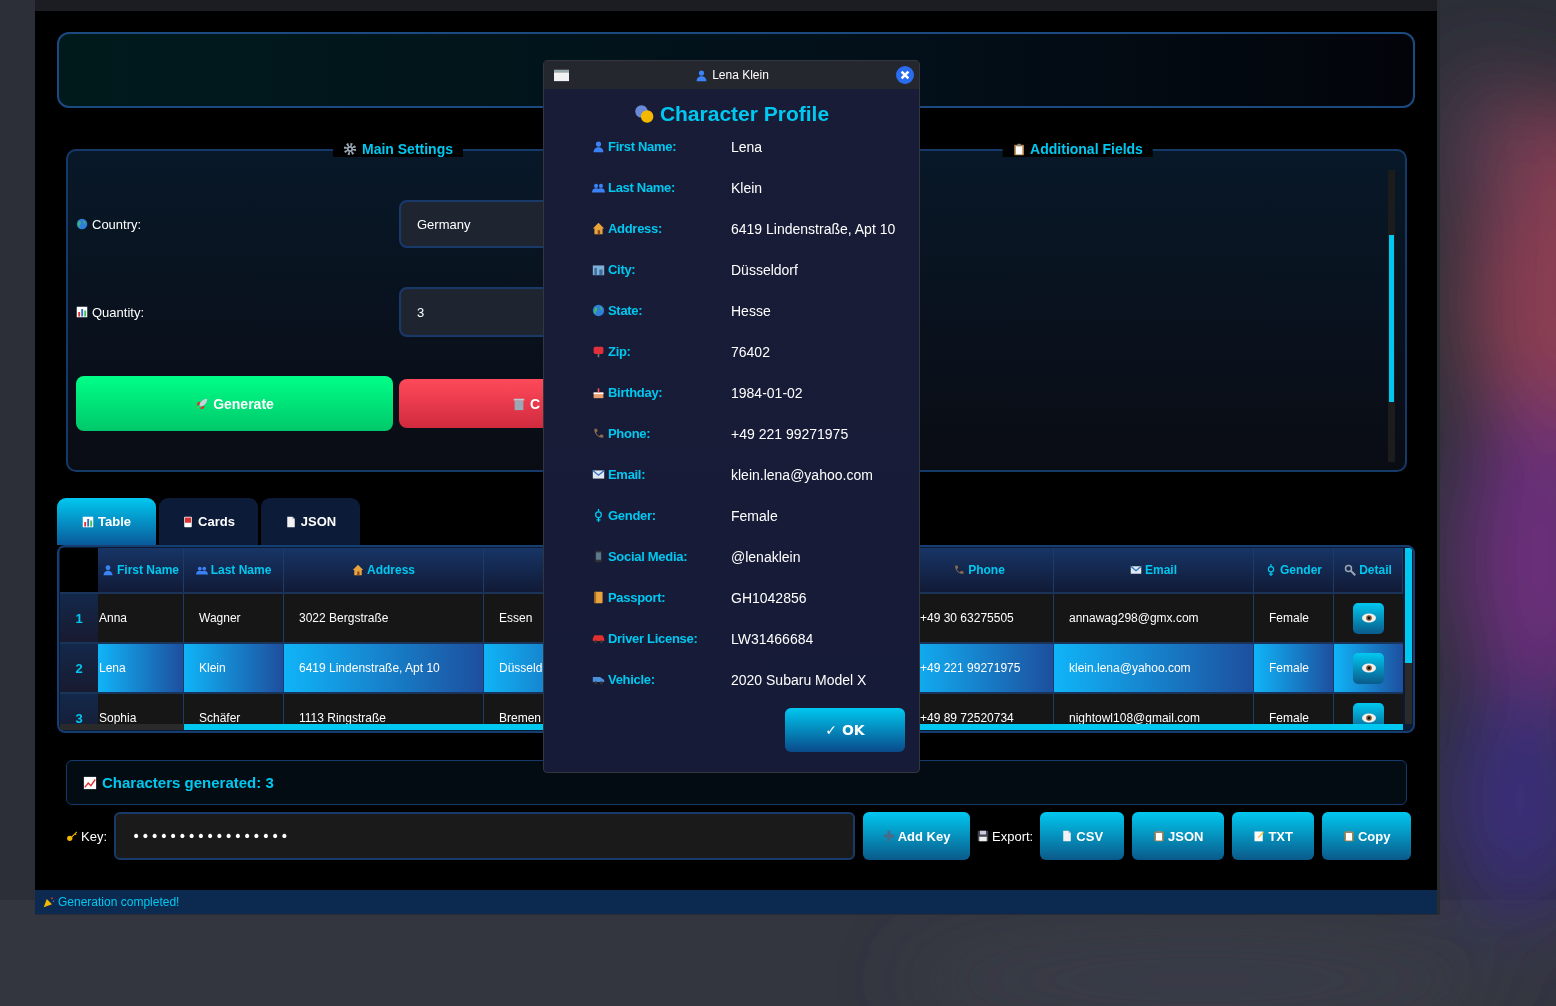 The height and width of the screenshot is (1006, 1556). I want to click on field-value: Klein, so click(747, 188).